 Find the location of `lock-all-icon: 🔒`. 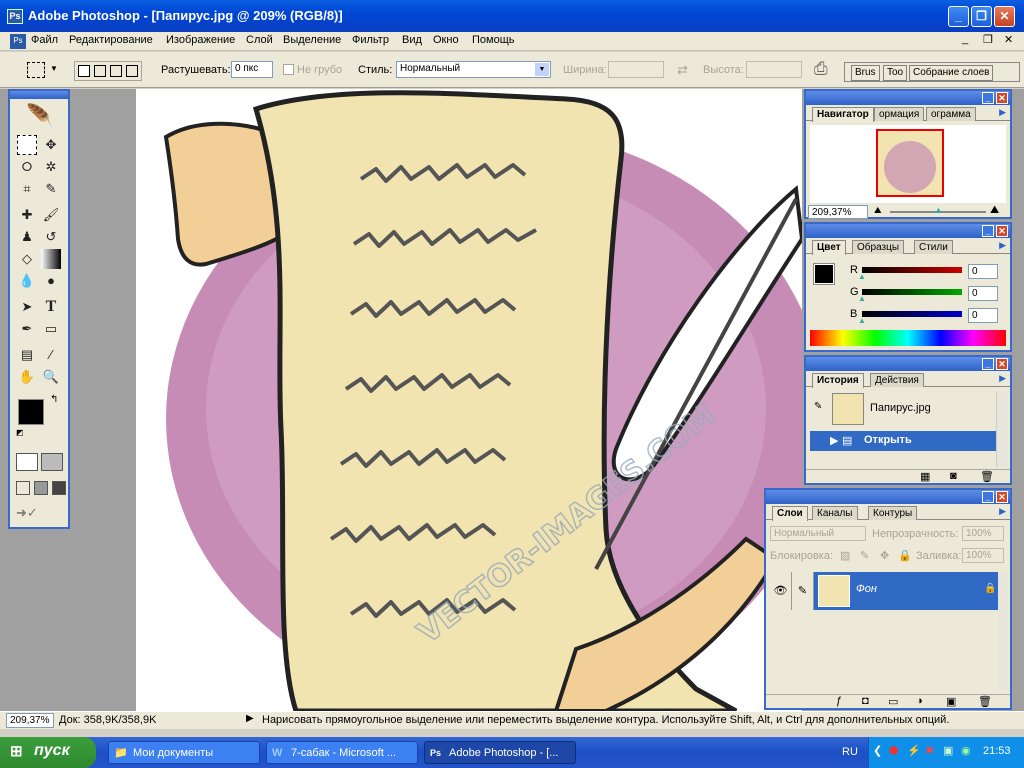

lock-all-icon: 🔒 is located at coordinates (905, 555).